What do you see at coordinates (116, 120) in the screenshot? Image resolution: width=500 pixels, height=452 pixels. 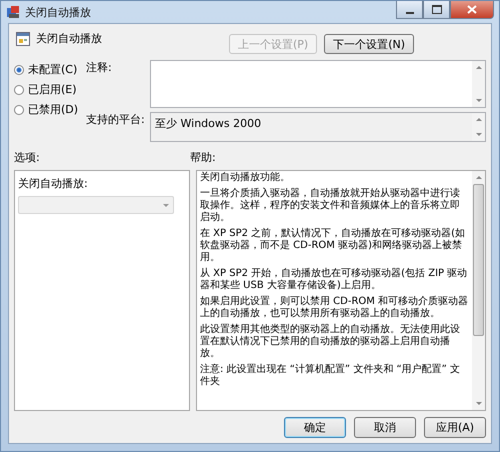 I see `field-label: 支持的平台:` at bounding box center [116, 120].